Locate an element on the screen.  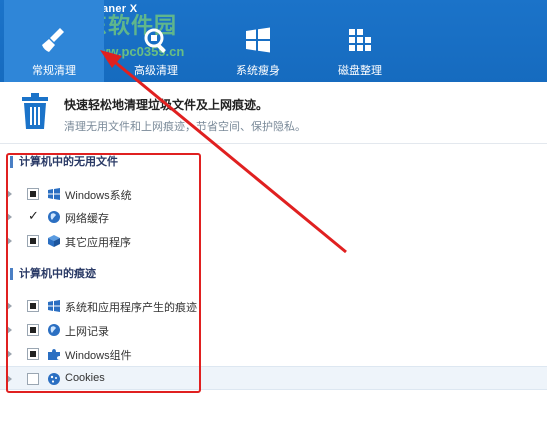
tab-label: 磁盘整理 is located at coordinates (360, 71).